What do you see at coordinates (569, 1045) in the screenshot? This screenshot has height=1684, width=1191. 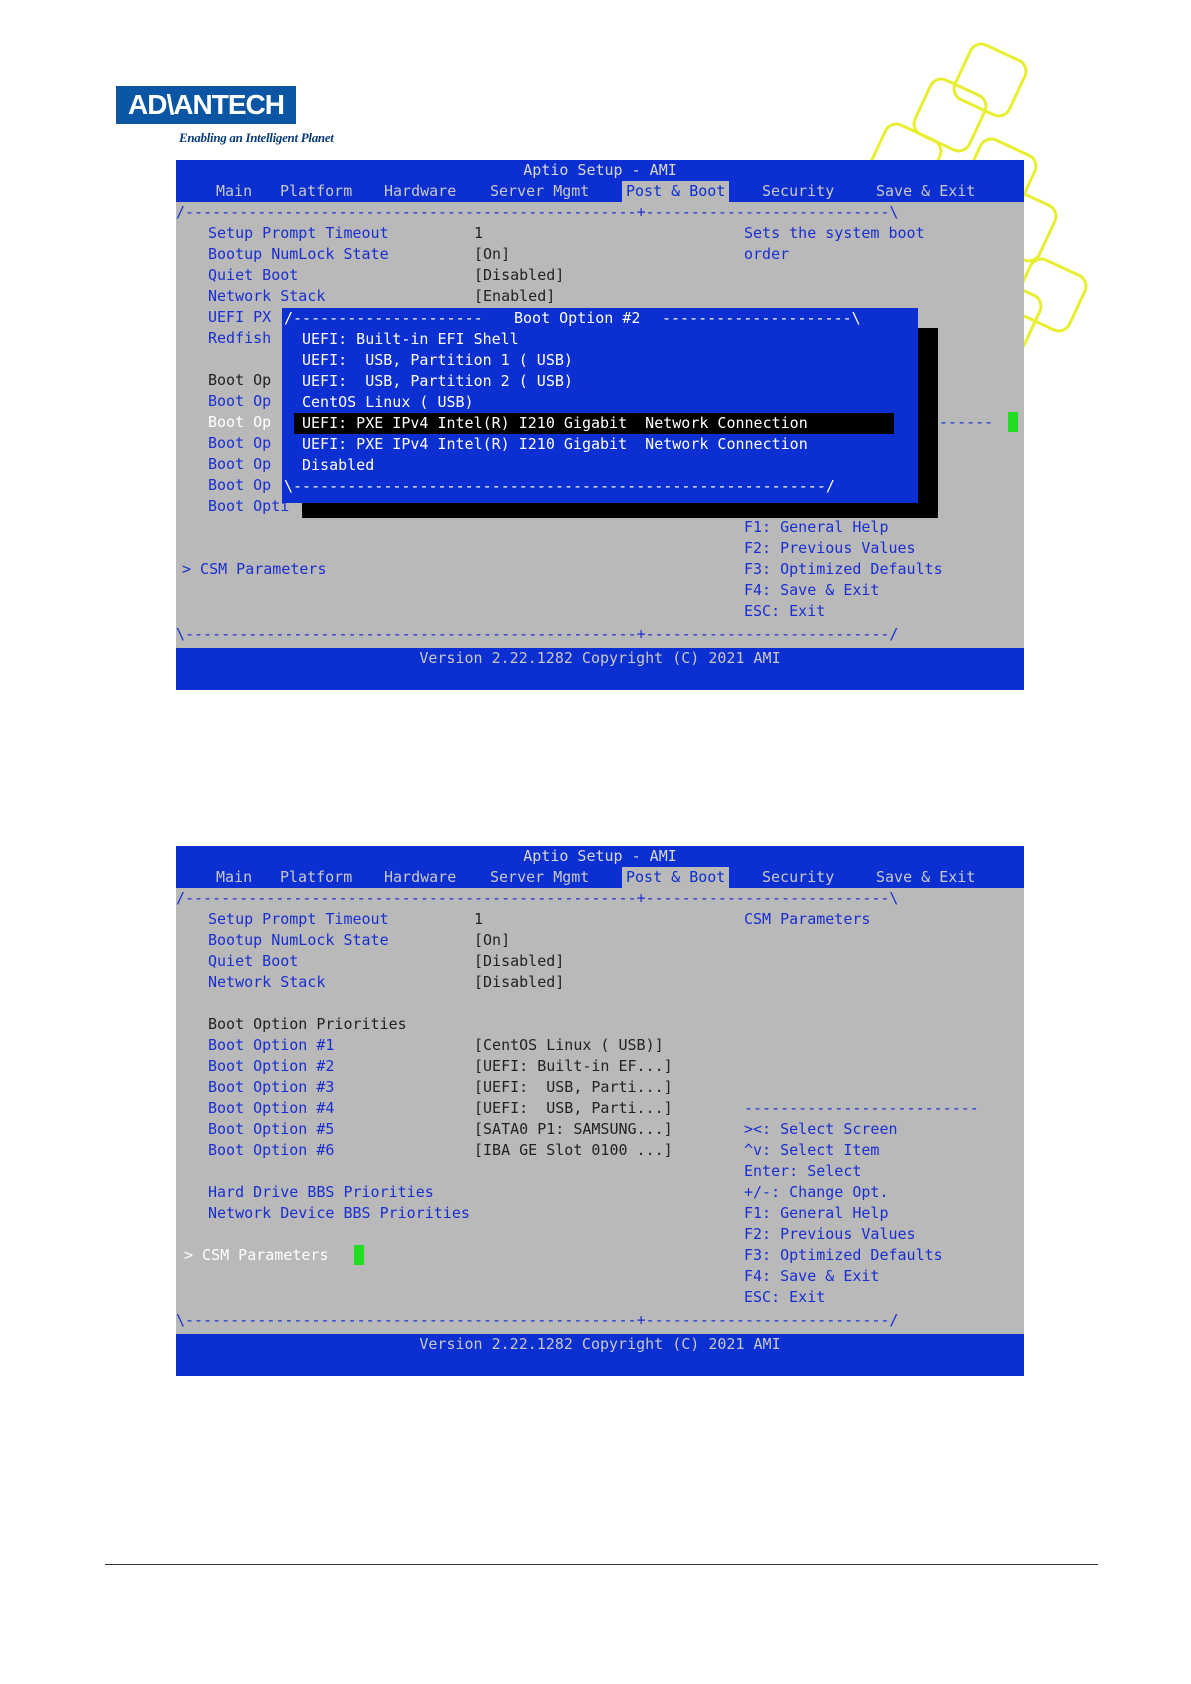 I see `boot-option-value: [CentOS Linux ( USB)]` at bounding box center [569, 1045].